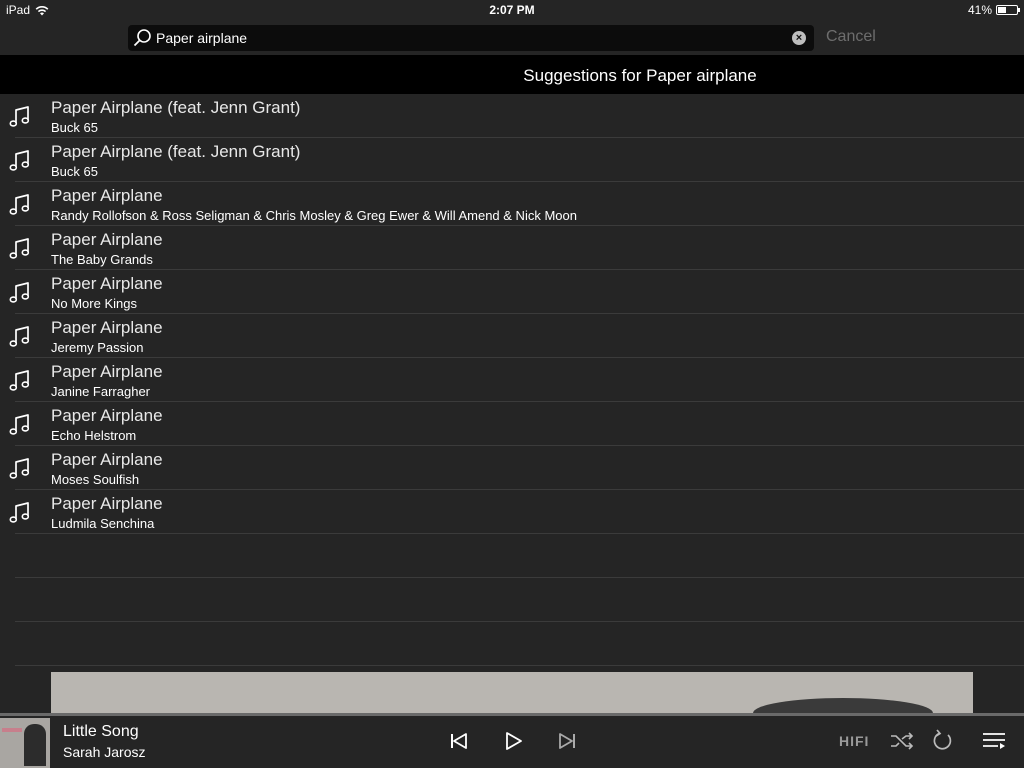 This screenshot has height=768, width=1024. What do you see at coordinates (466, 38) in the screenshot?
I see `search-input` at bounding box center [466, 38].